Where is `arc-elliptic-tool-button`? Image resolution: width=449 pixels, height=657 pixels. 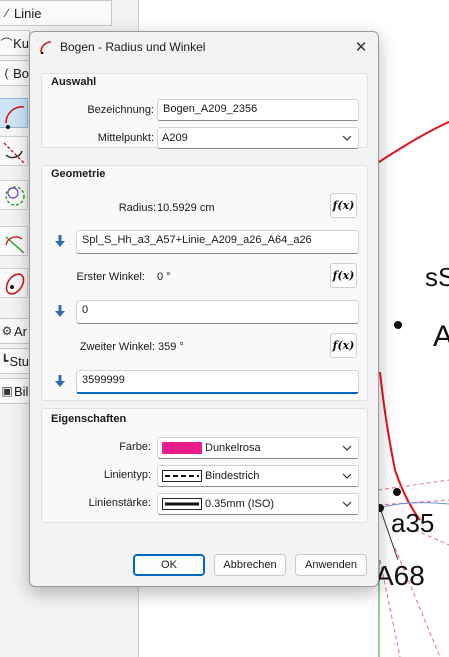
arc-elliptic-tool-button is located at coordinates (14, 241).